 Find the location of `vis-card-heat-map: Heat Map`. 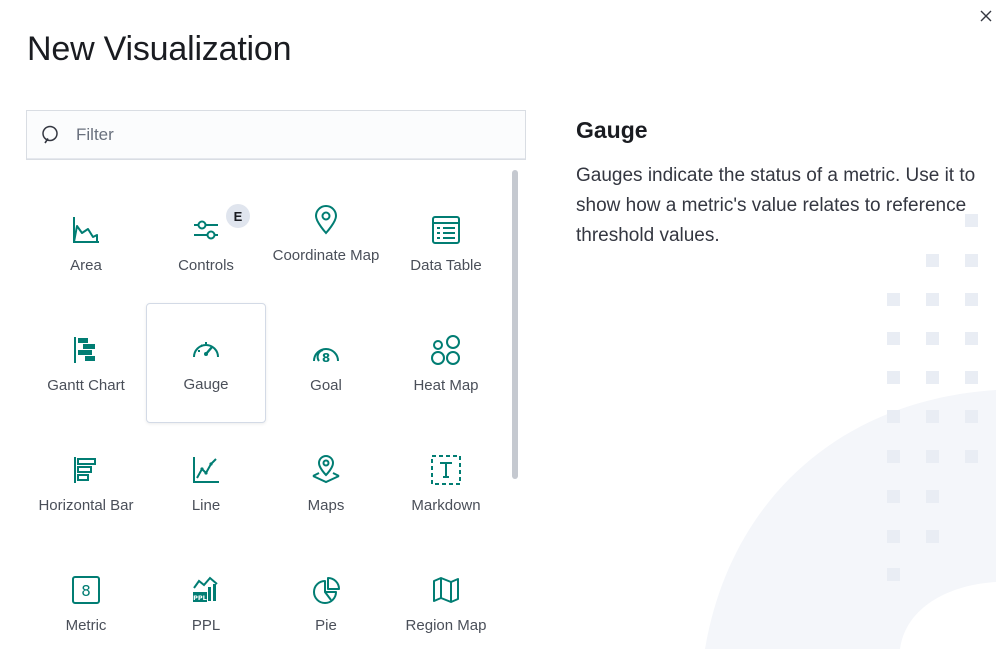

vis-card-heat-map: Heat Map is located at coordinates (446, 364).